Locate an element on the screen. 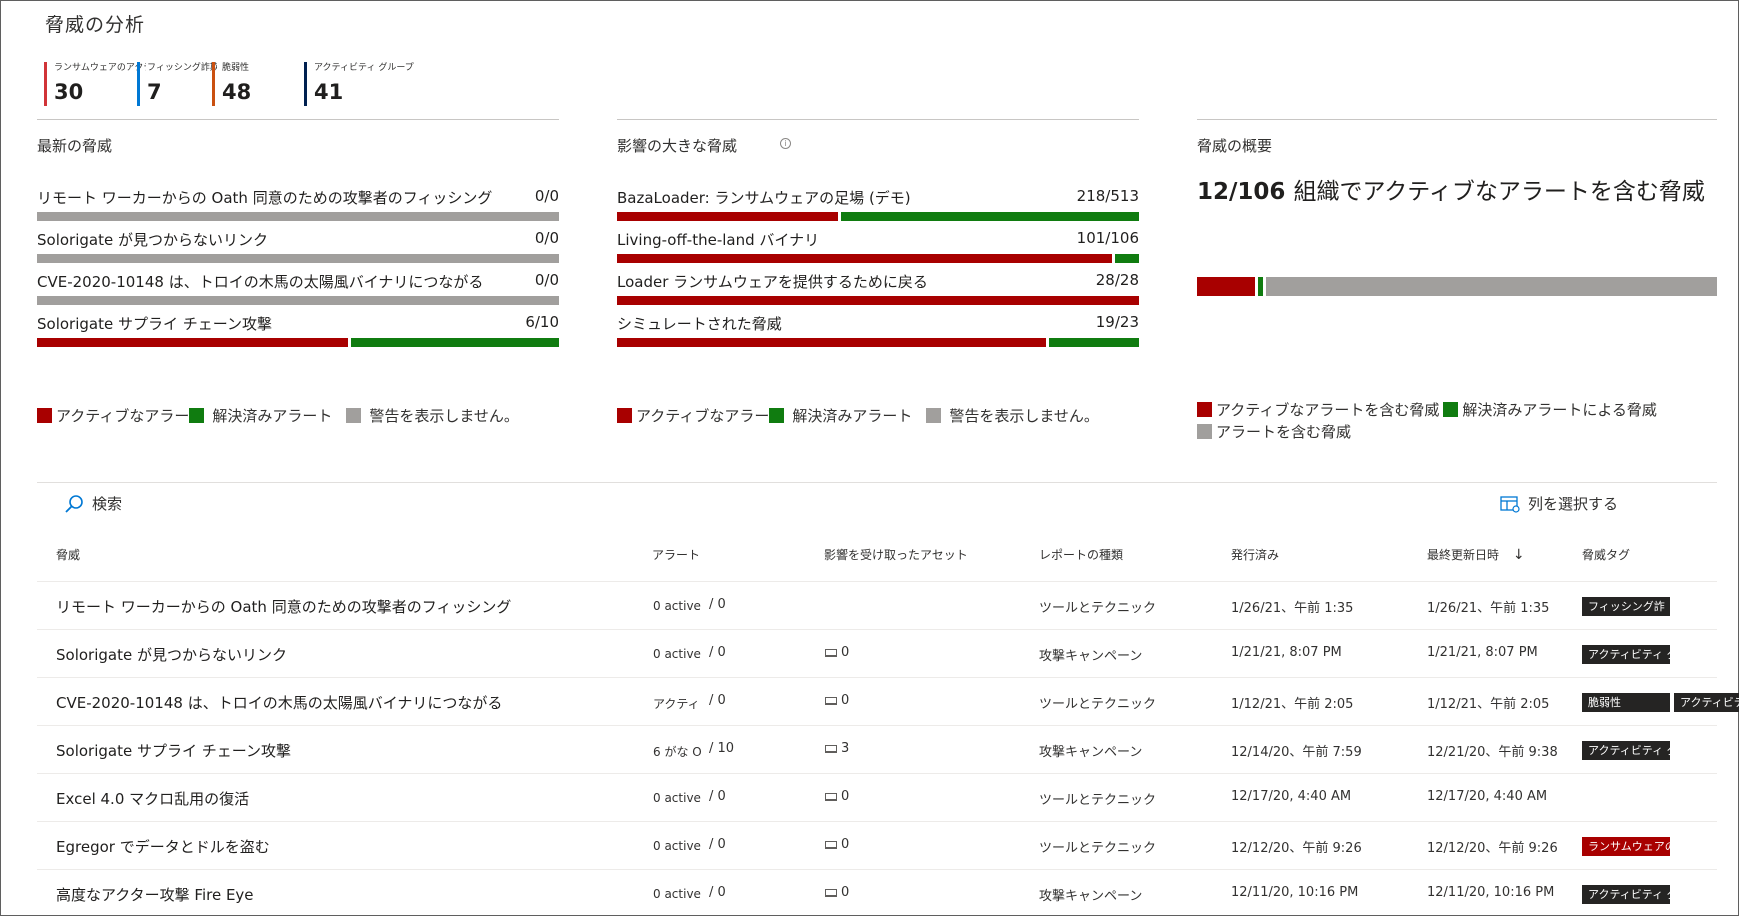  panel-divider is located at coordinates (298, 119).